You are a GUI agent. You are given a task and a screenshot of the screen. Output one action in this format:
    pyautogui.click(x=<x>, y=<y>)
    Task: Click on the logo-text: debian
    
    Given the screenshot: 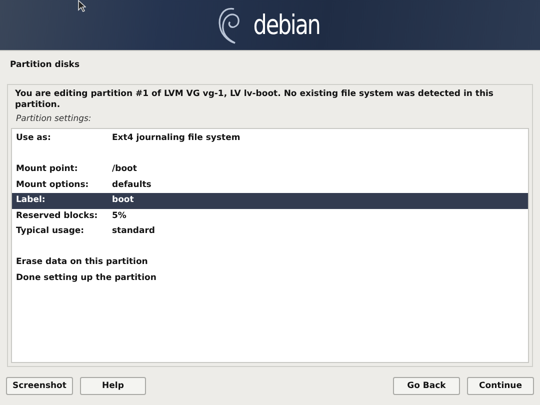 What is the action you would take?
    pyautogui.click(x=287, y=25)
    